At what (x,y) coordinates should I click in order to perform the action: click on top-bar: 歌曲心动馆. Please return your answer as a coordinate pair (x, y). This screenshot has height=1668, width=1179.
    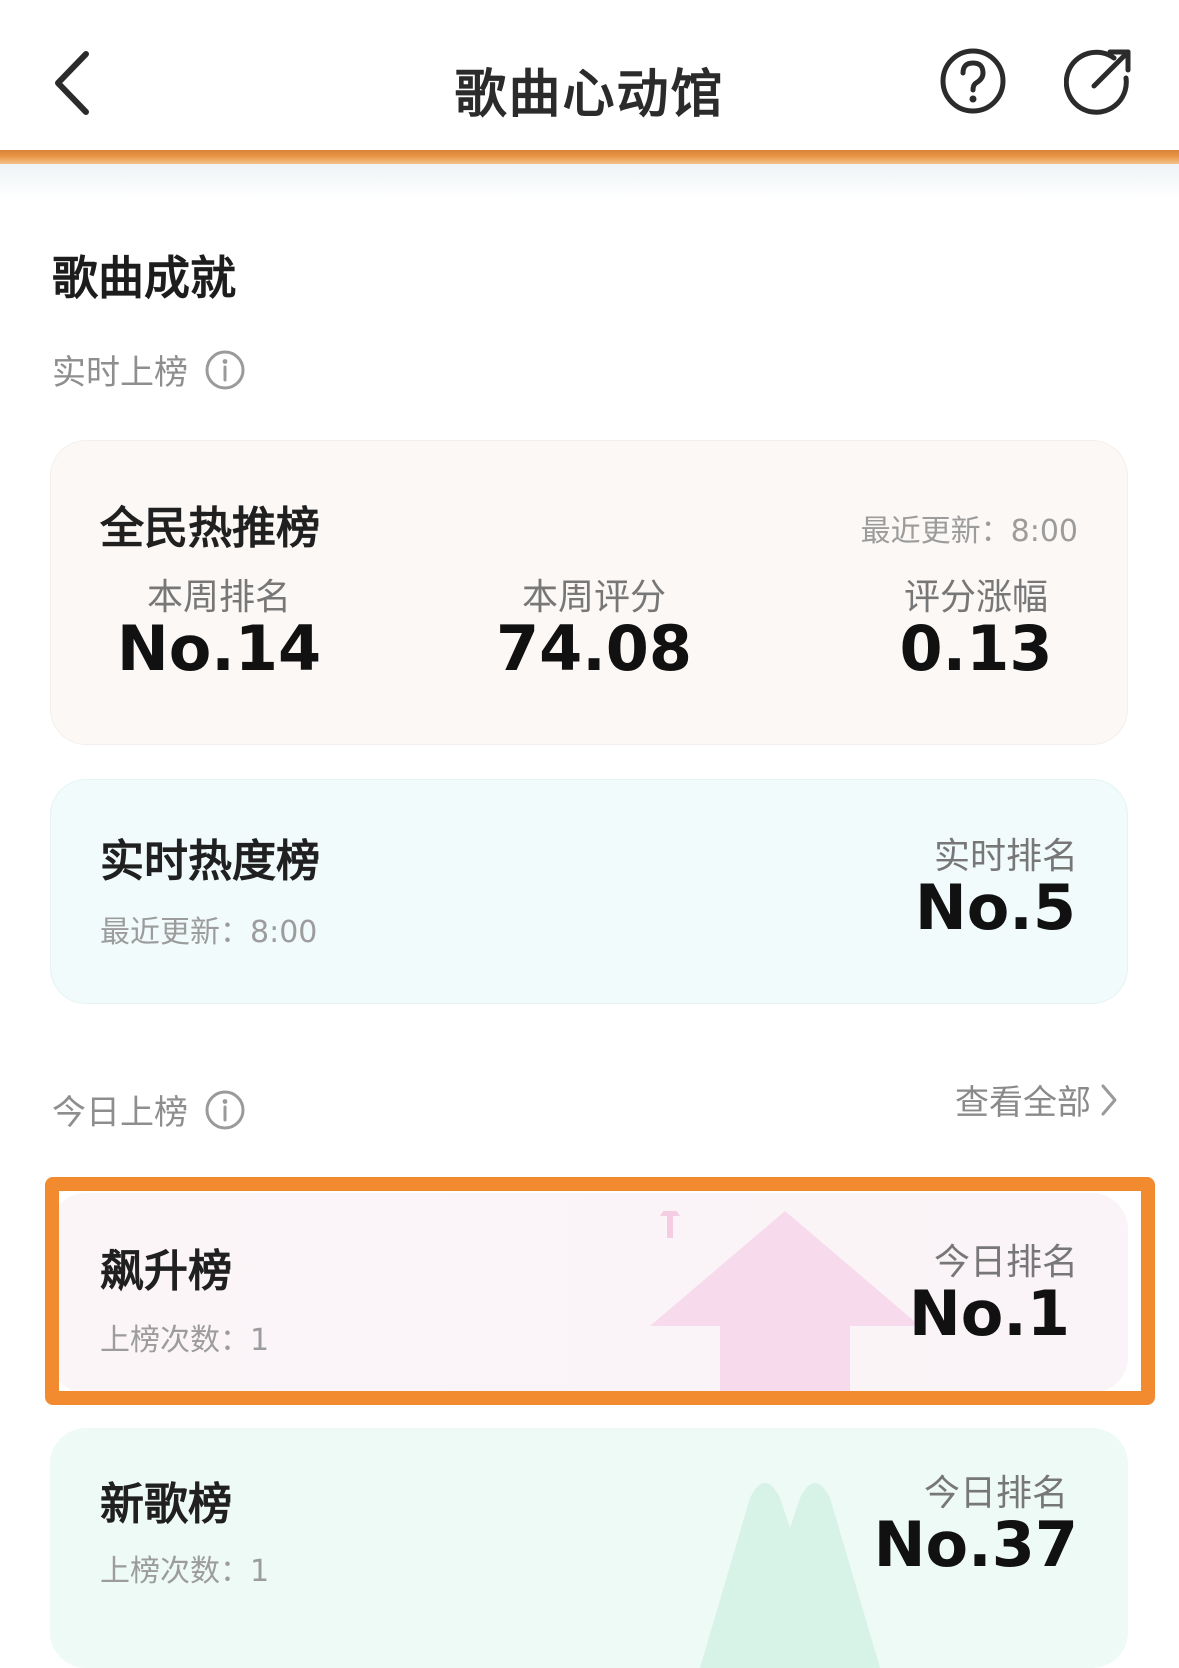
    Looking at the image, I should click on (589, 75).